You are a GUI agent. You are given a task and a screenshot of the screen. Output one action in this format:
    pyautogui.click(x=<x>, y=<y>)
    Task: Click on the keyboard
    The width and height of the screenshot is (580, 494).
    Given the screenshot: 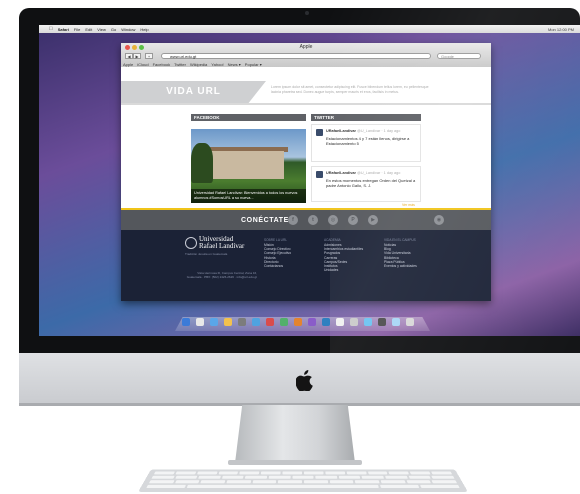 What is the action you would take?
    pyautogui.click(x=303, y=480)
    